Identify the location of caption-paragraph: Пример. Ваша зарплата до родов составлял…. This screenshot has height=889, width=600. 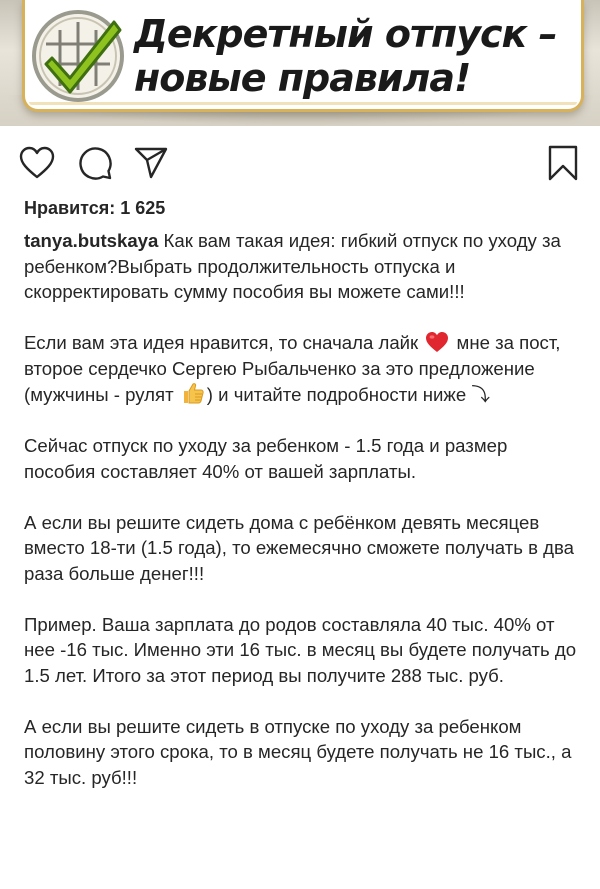
(300, 649).